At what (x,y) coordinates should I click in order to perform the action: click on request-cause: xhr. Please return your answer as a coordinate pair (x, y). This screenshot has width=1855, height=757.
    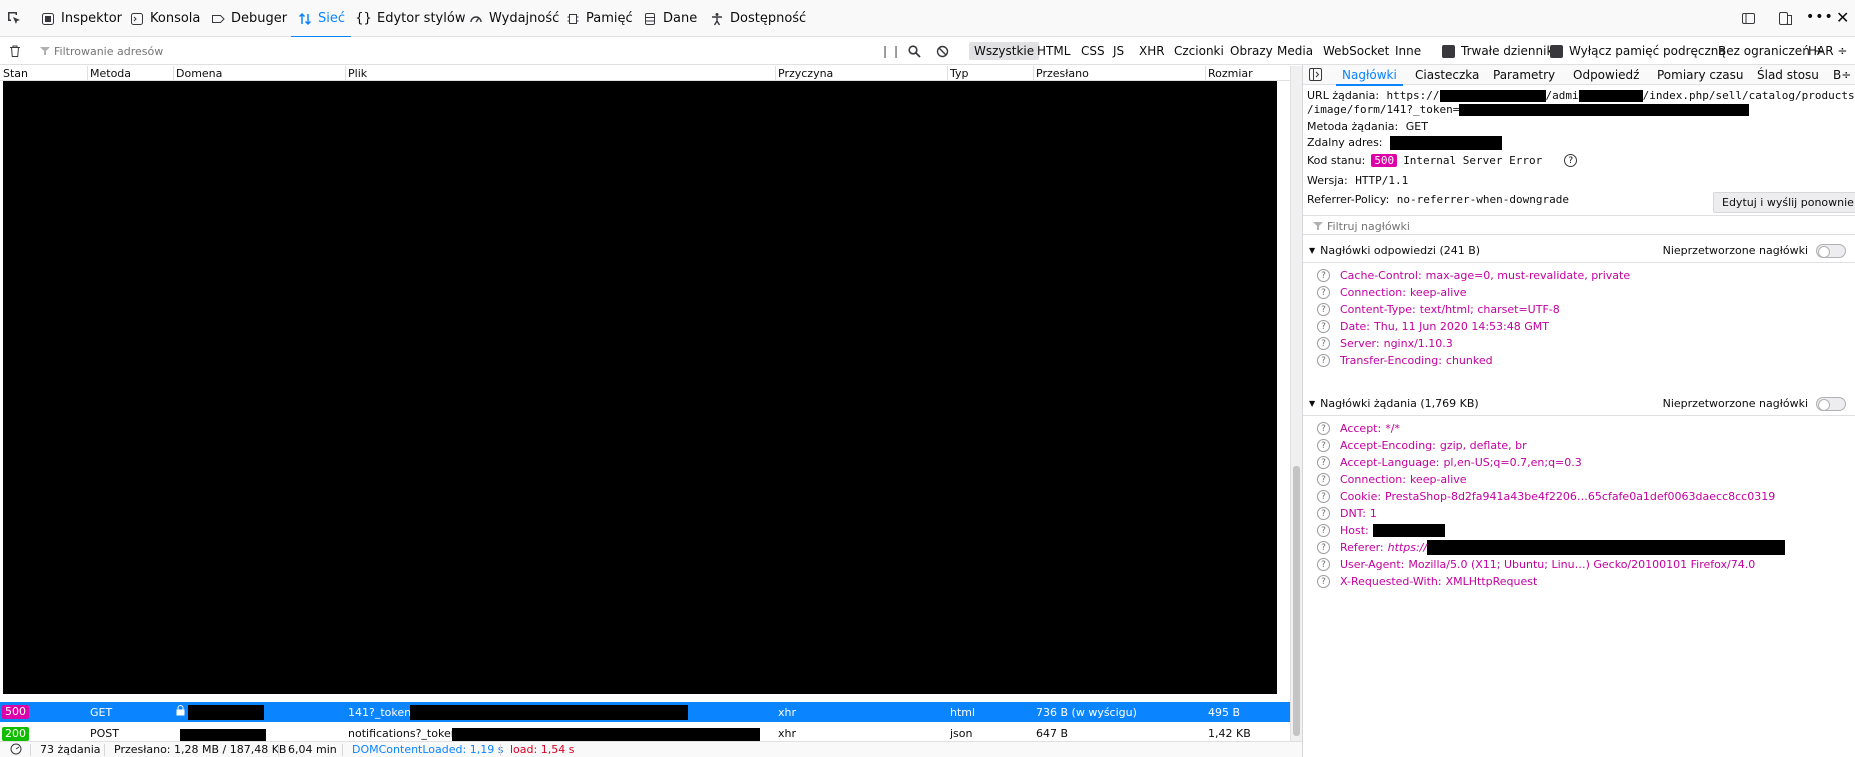
    Looking at the image, I should click on (787, 712).